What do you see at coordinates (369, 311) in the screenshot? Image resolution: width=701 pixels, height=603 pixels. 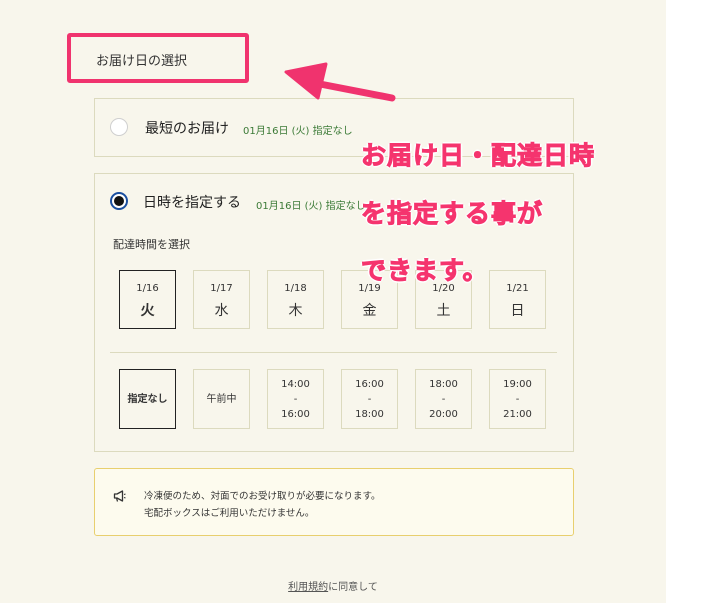 I see `date-tile-weekday: 金` at bounding box center [369, 311].